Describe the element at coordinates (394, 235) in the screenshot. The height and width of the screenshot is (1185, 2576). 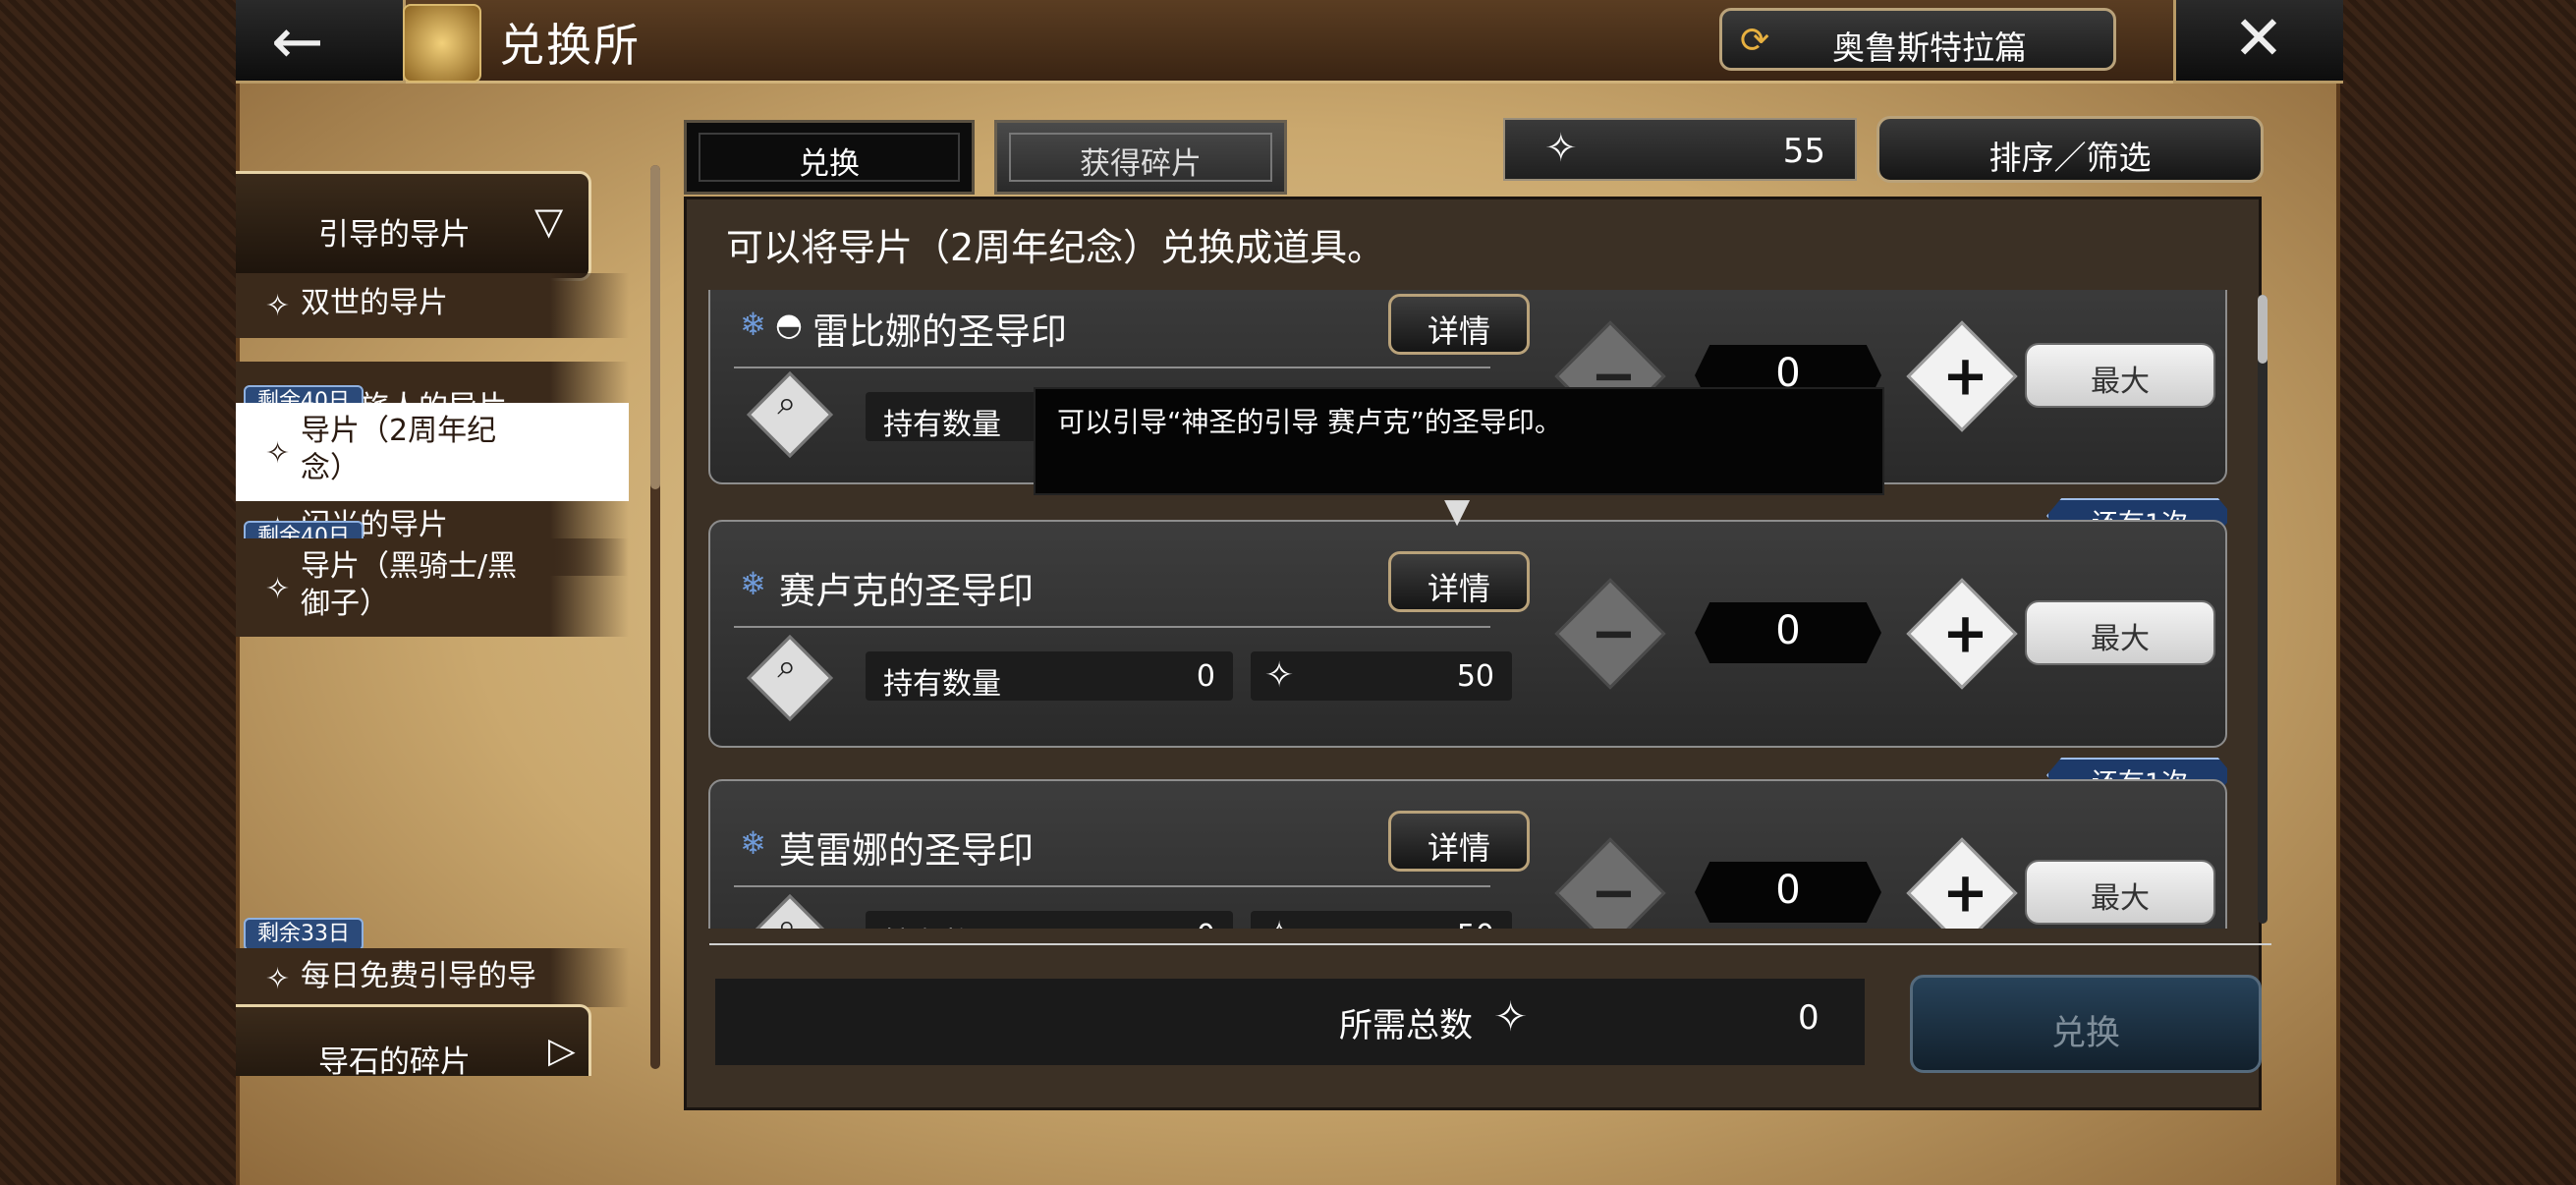
I see `category-label: 引导的导片` at that location.